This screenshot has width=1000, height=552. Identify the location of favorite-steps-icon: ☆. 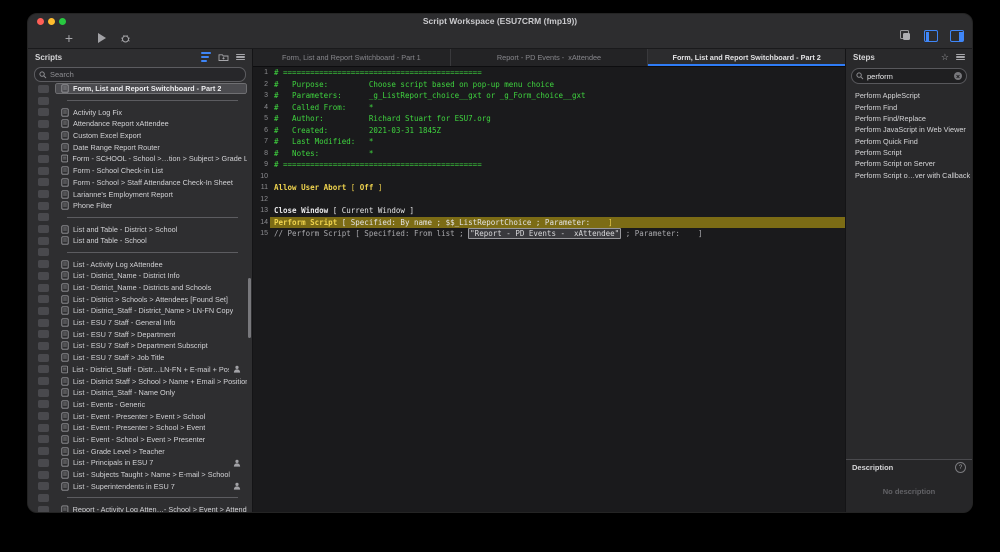
(945, 57).